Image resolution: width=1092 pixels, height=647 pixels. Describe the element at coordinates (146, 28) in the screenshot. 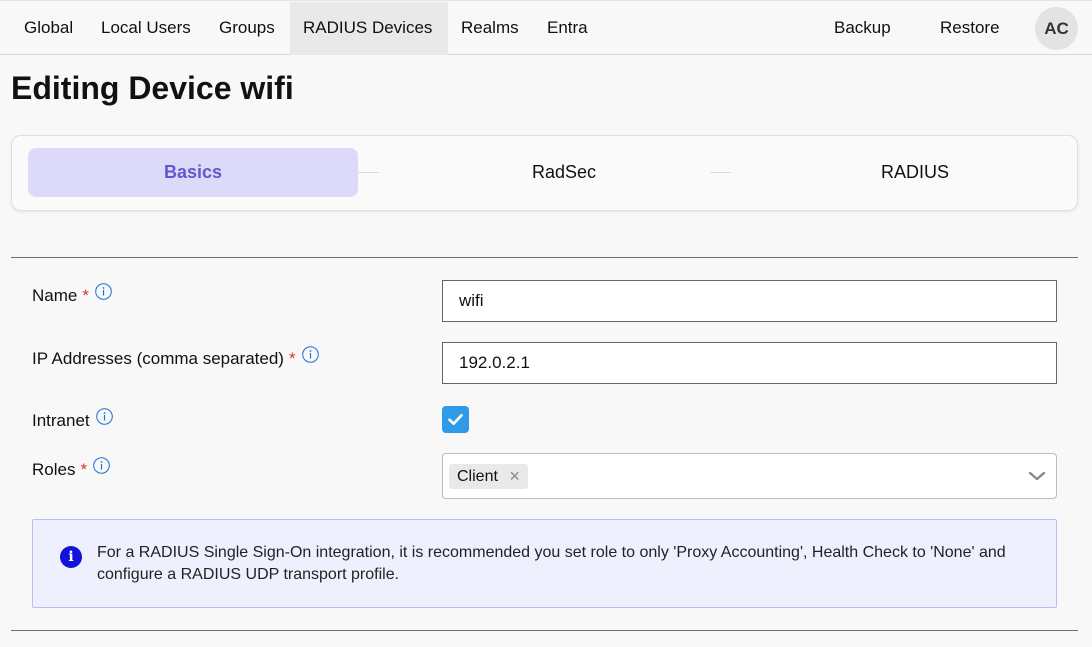

I see `nav-item-local-users: Local Users` at that location.